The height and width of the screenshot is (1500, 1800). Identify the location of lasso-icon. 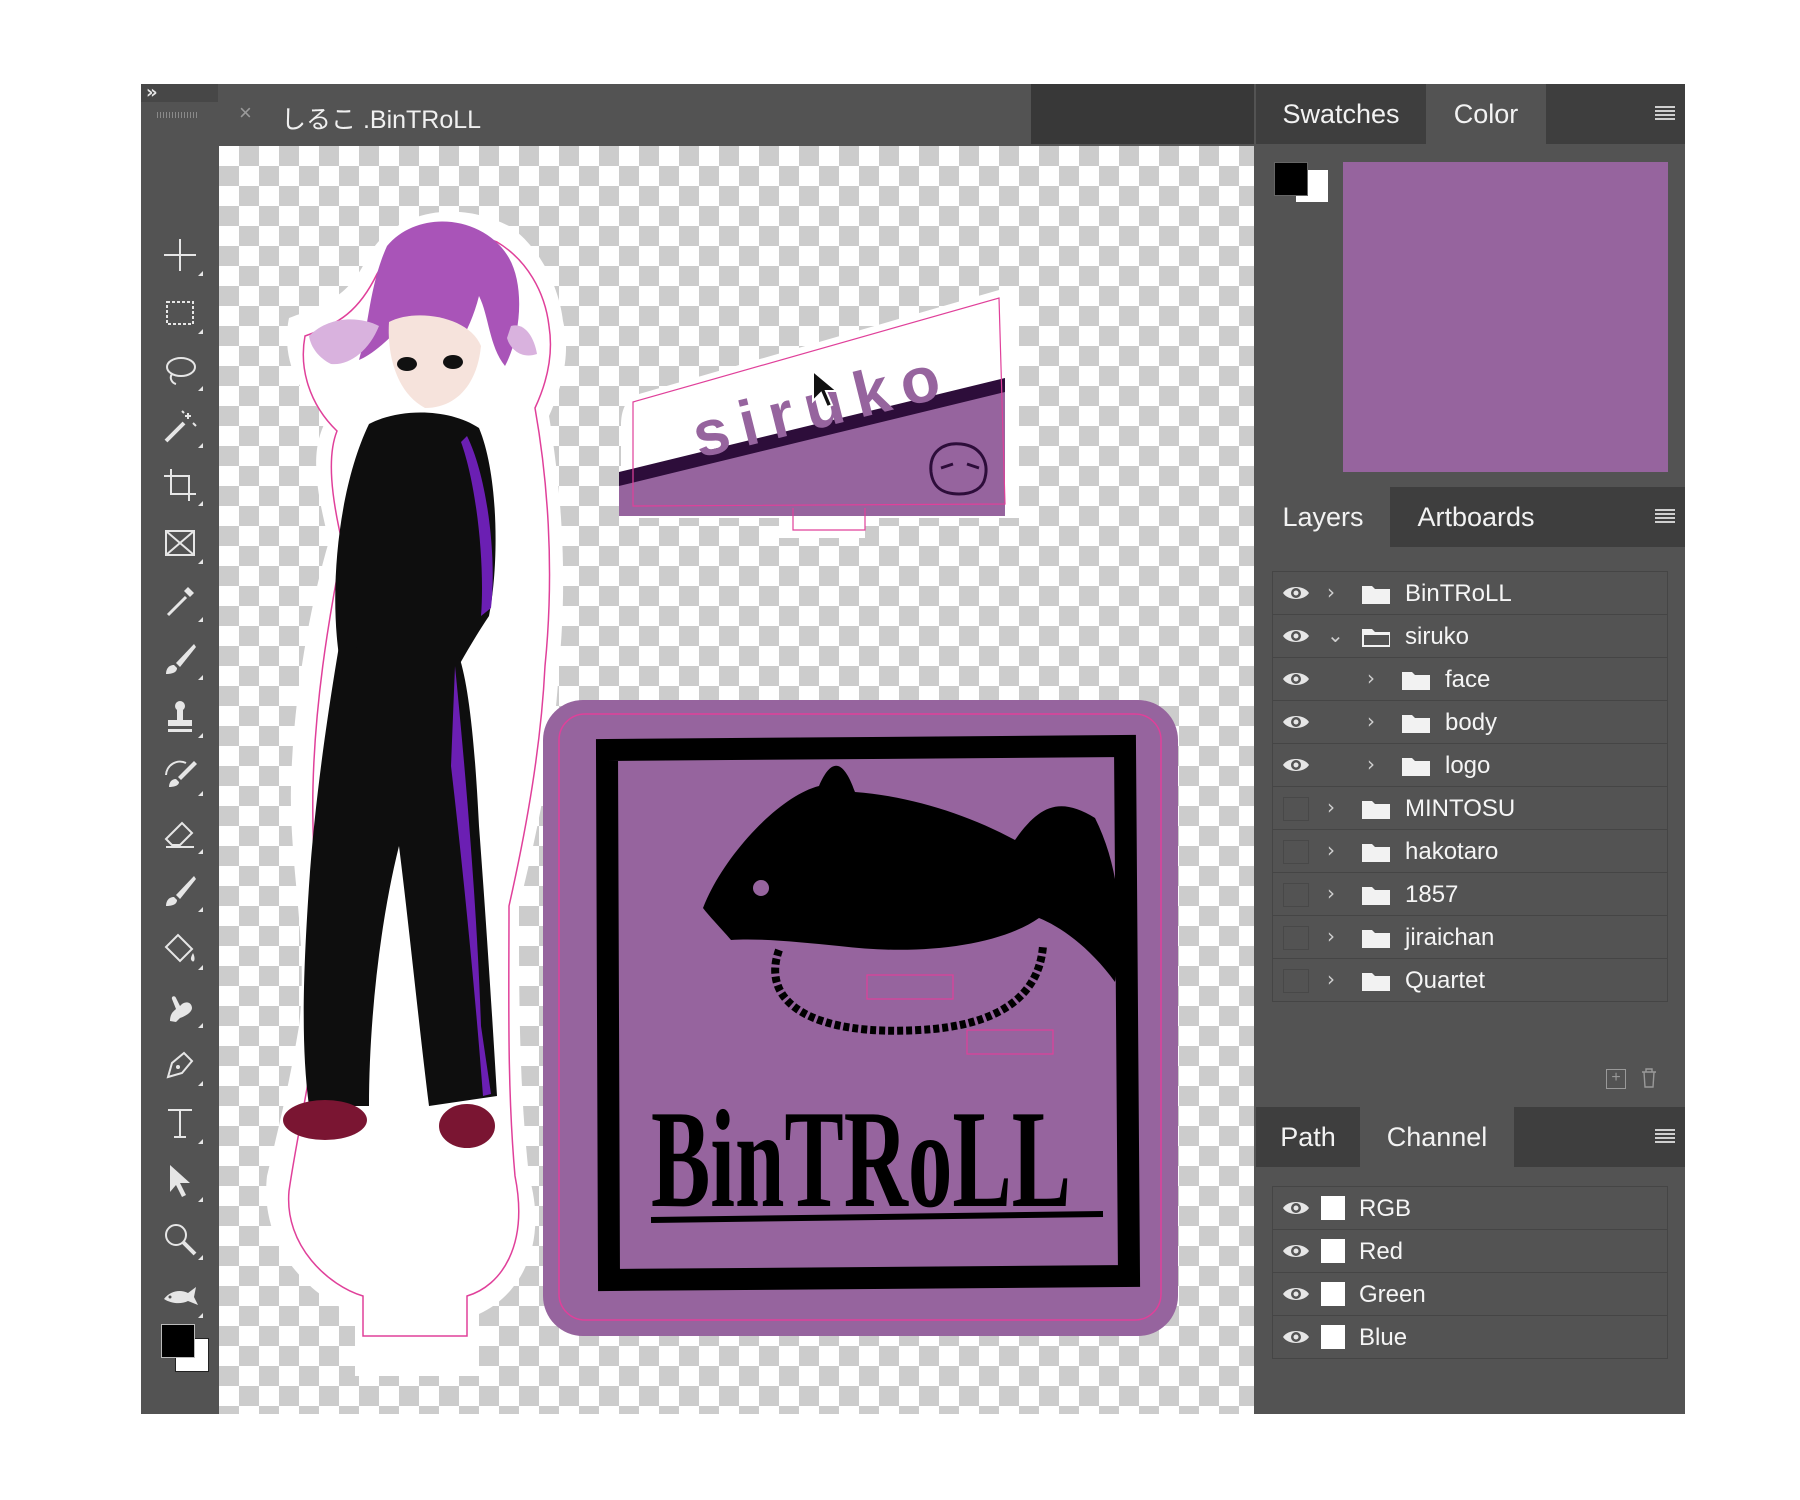
(181, 371).